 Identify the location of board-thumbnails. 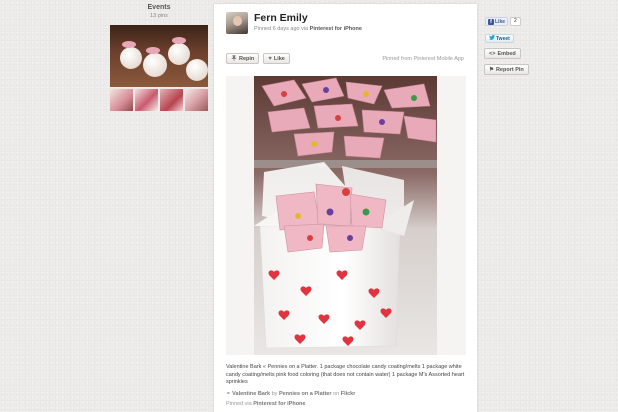
(159, 100).